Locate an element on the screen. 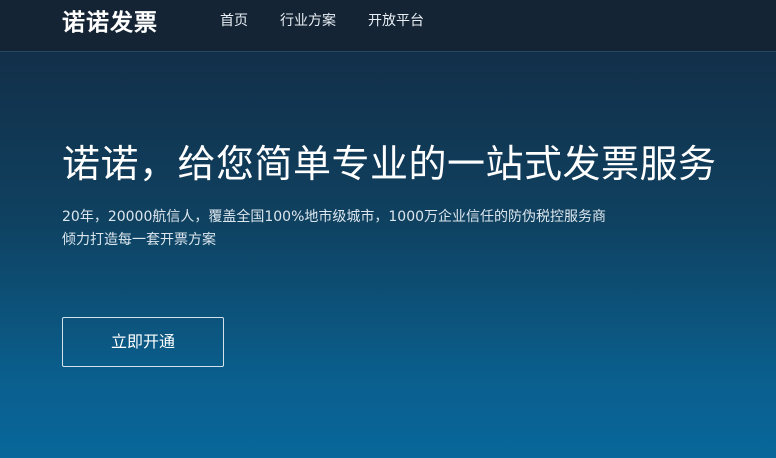  nav-item-industry-solutions: 行业方案 is located at coordinates (308, 21).